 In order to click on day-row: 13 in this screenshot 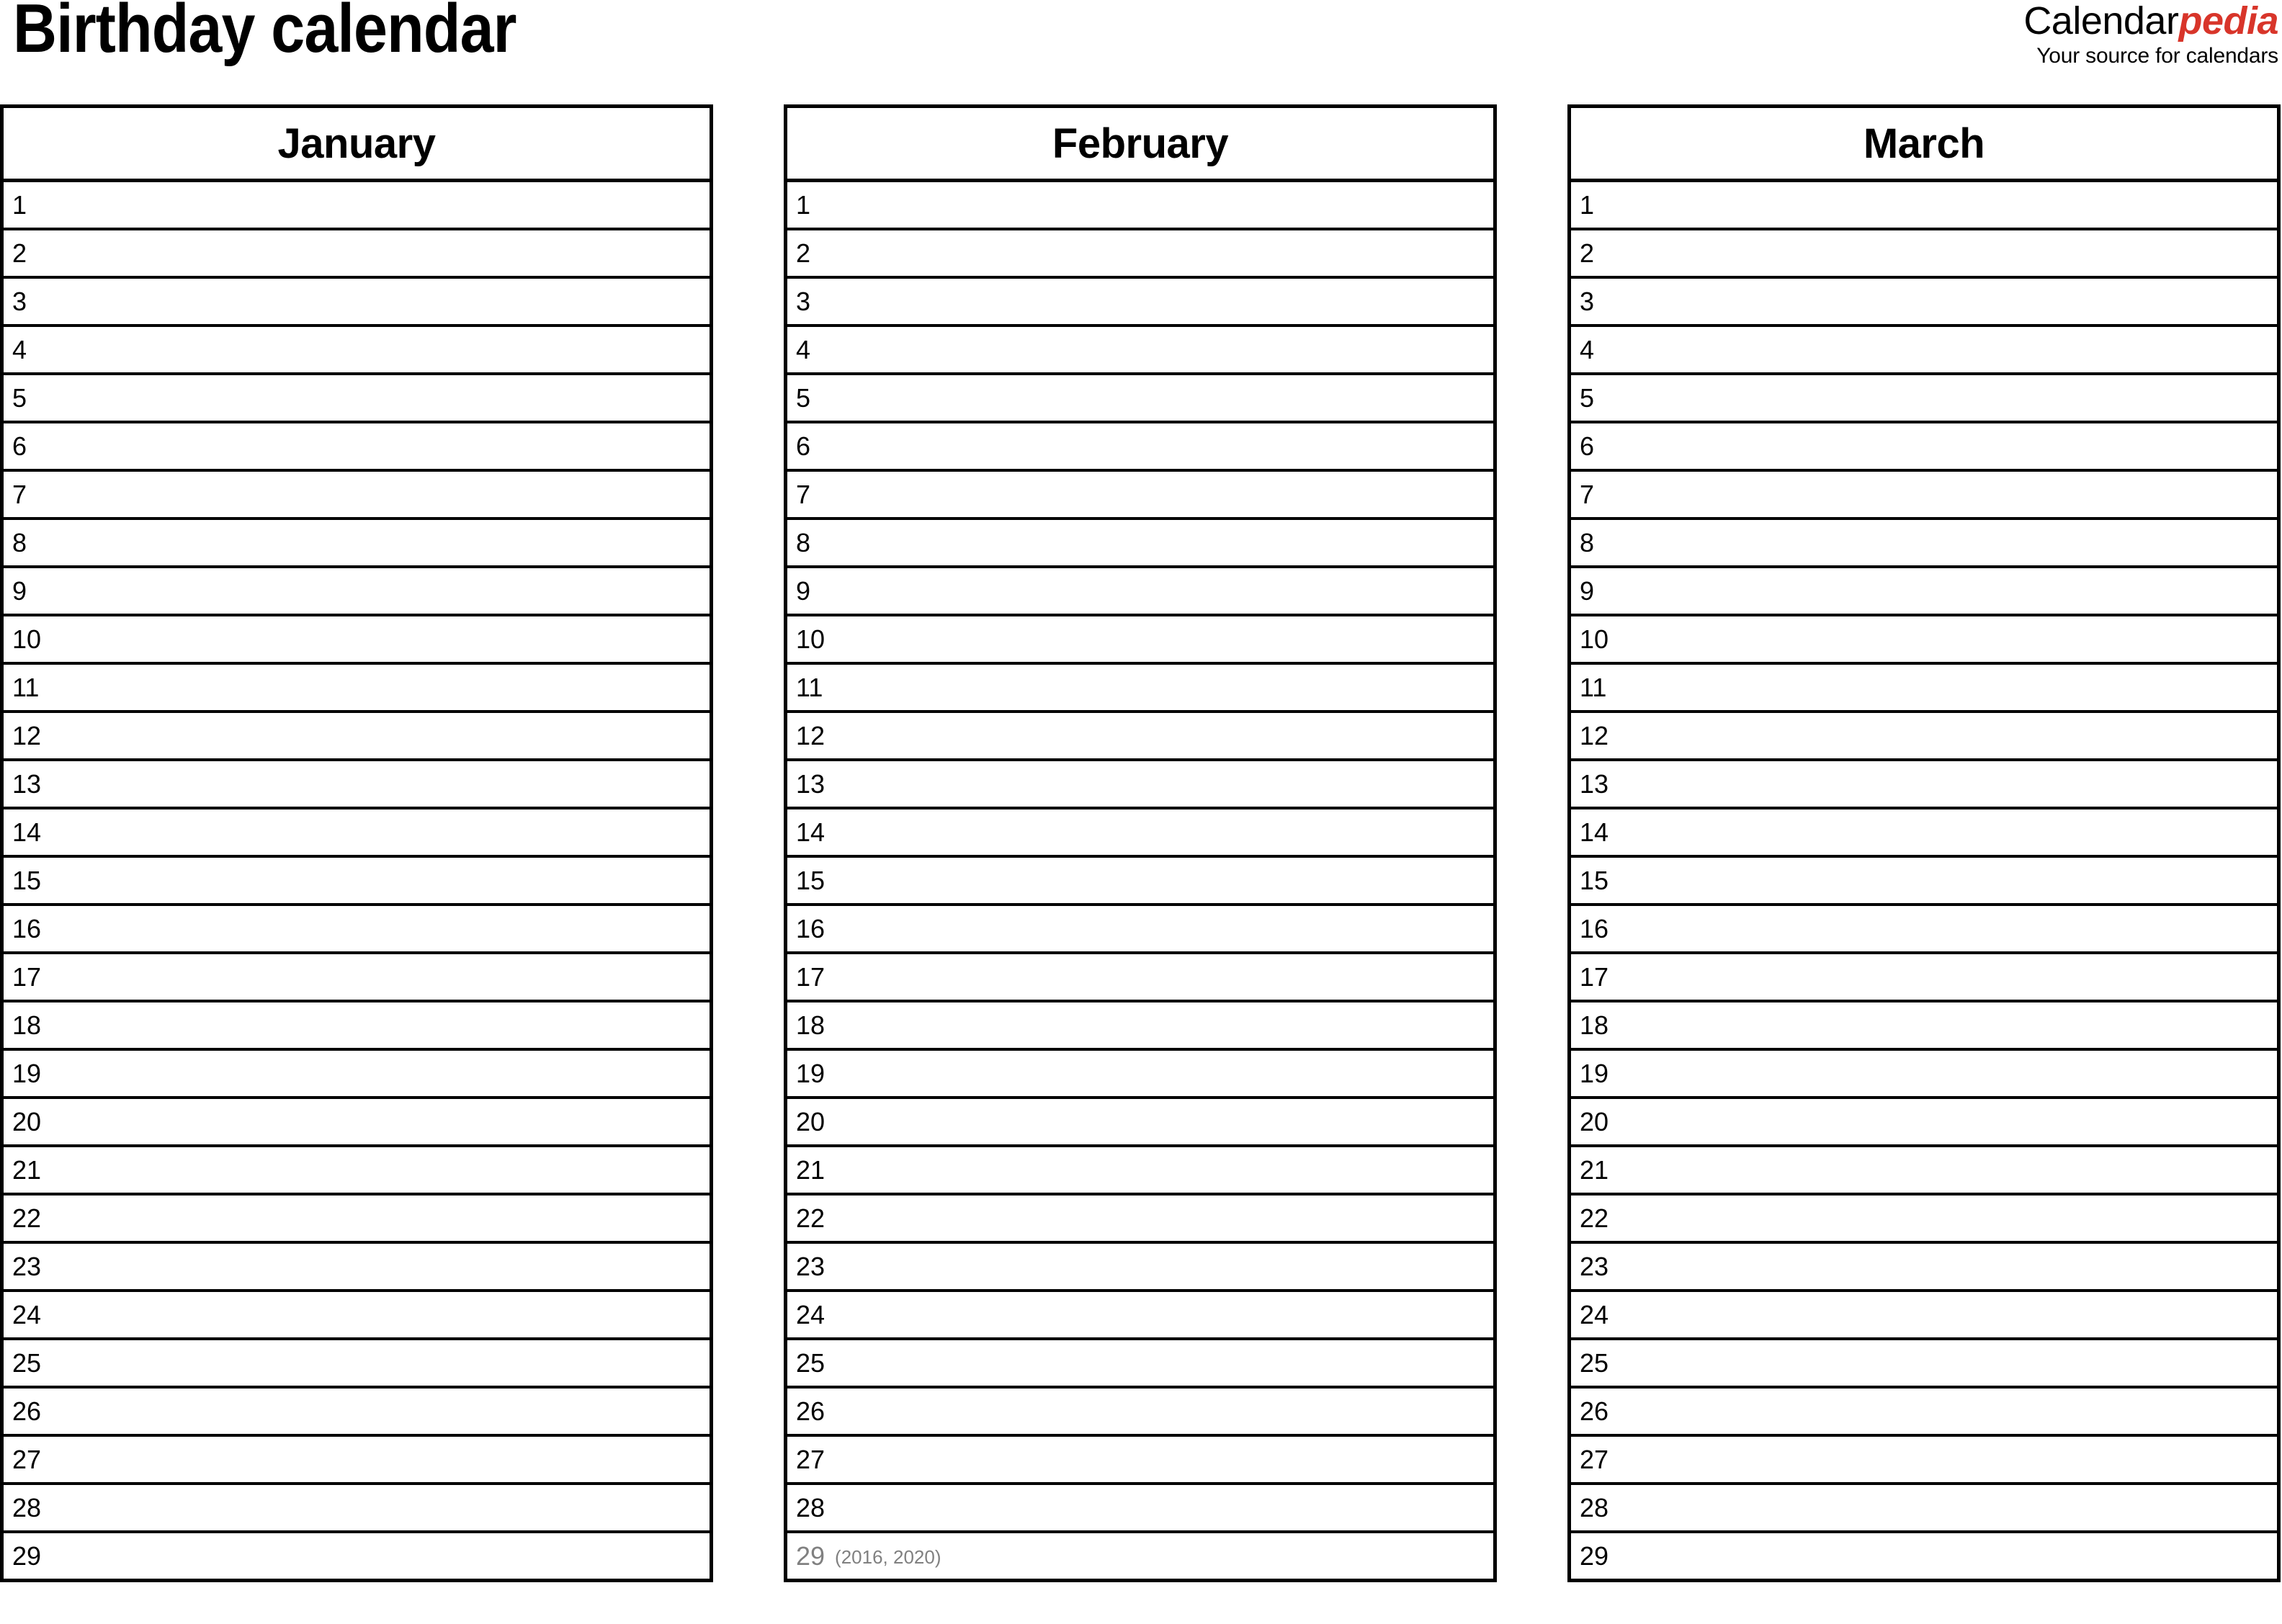, I will do `click(1140, 785)`.